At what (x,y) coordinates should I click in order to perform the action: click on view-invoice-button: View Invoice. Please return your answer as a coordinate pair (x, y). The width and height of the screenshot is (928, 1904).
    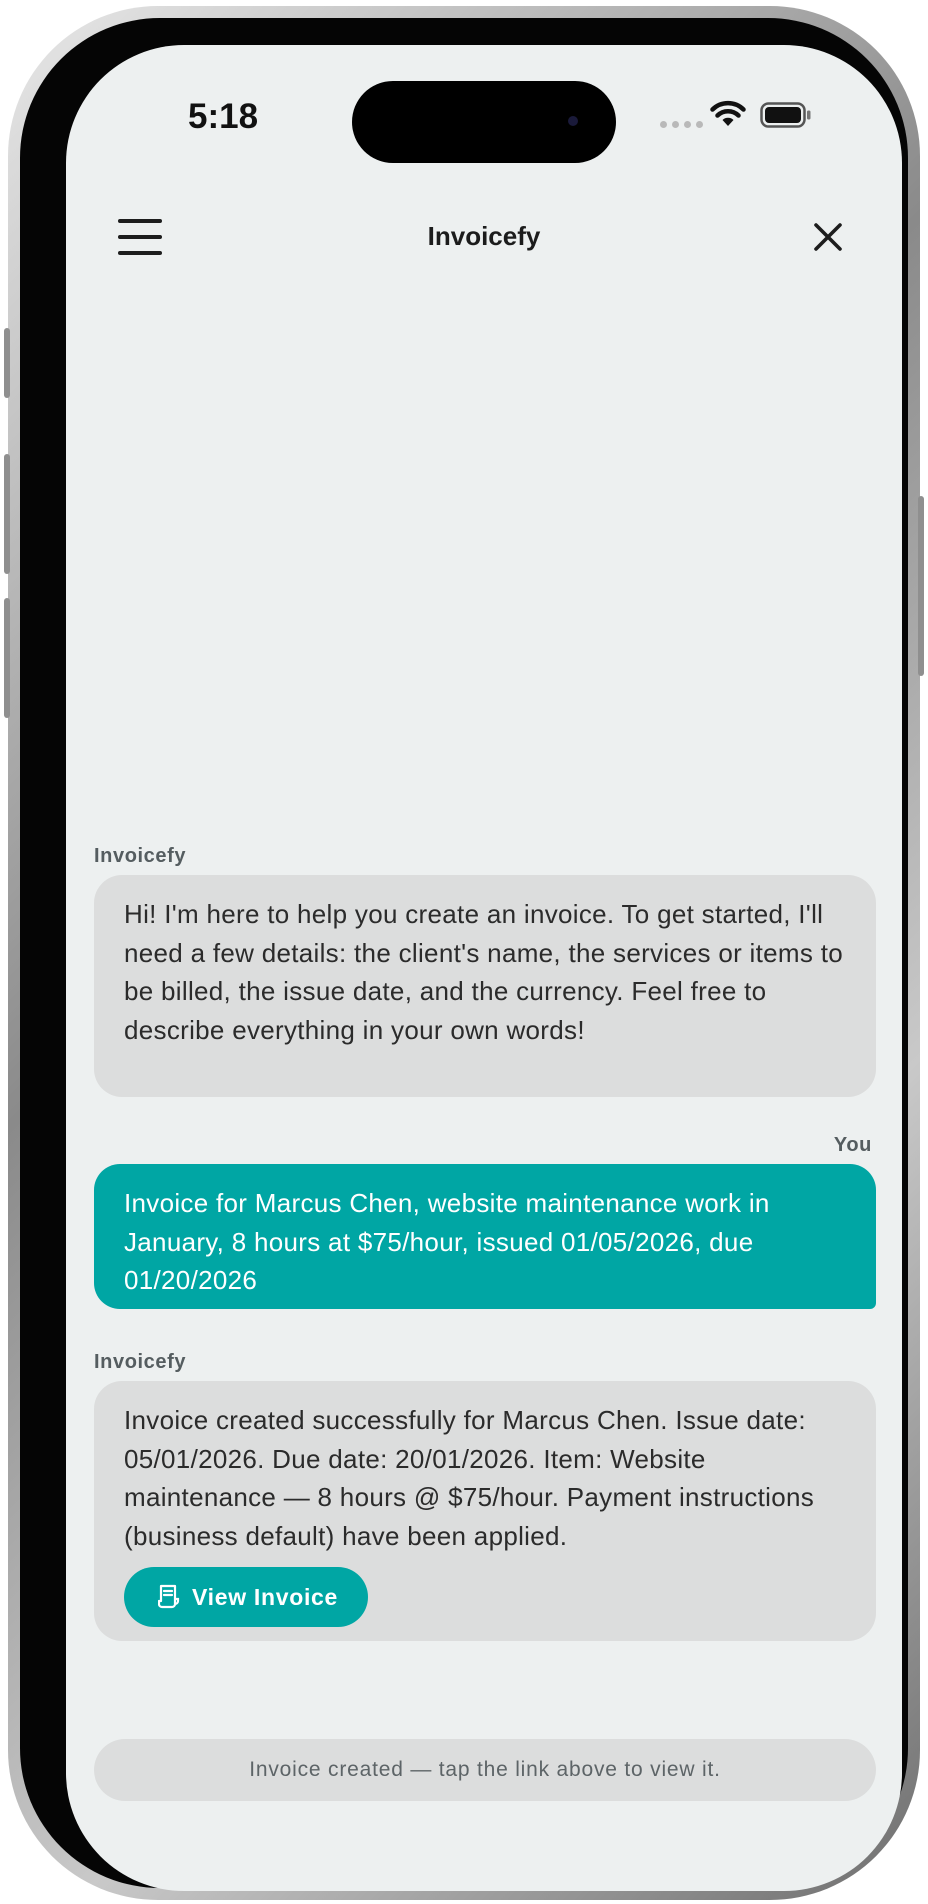
    Looking at the image, I should click on (246, 1597).